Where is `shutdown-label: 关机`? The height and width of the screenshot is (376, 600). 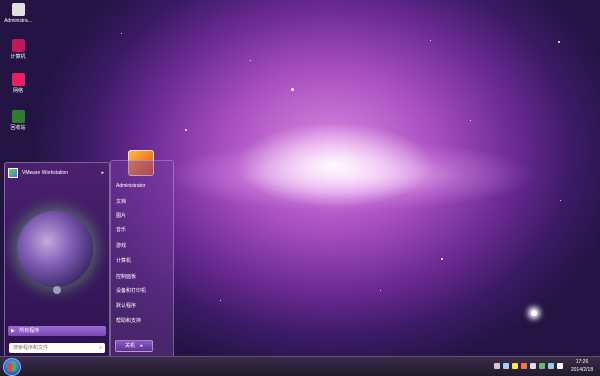 shutdown-label: 关机 is located at coordinates (130, 346).